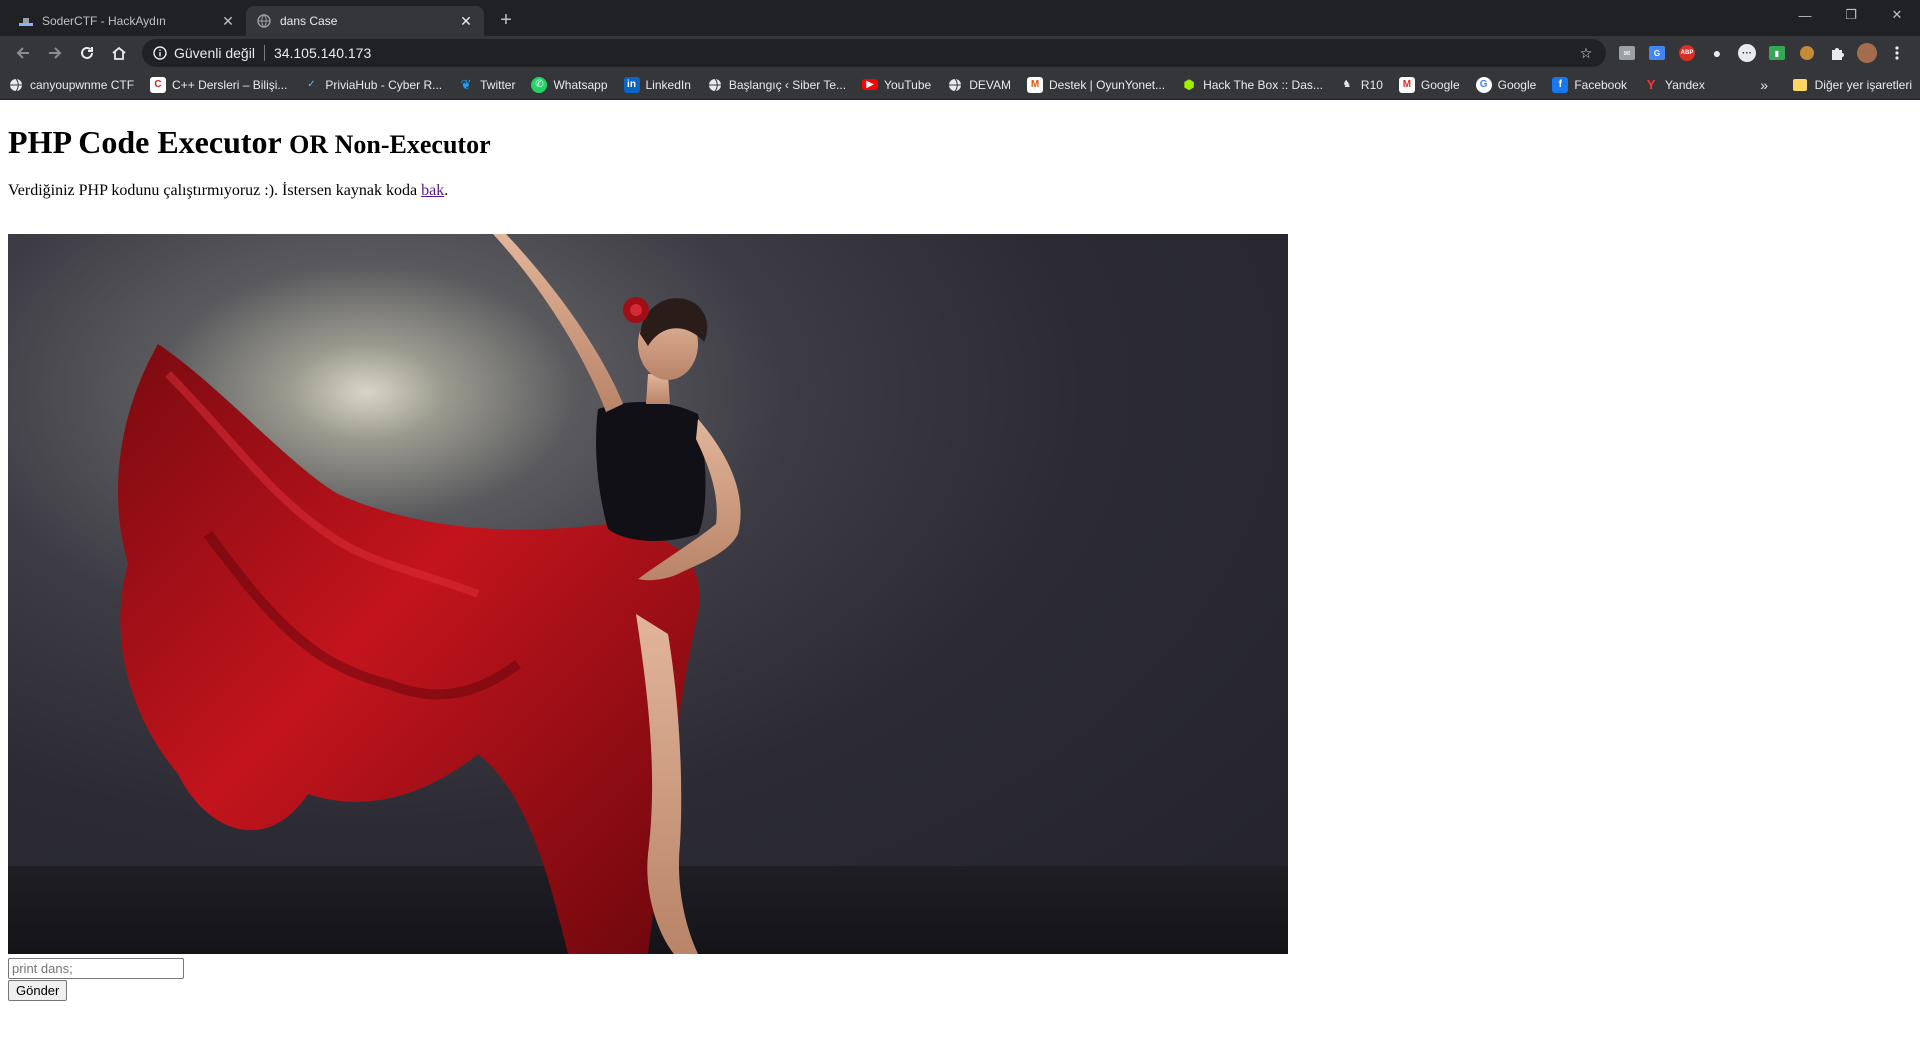 Image resolution: width=1920 pixels, height=1040 pixels. I want to click on intro-period: ., so click(446, 190).